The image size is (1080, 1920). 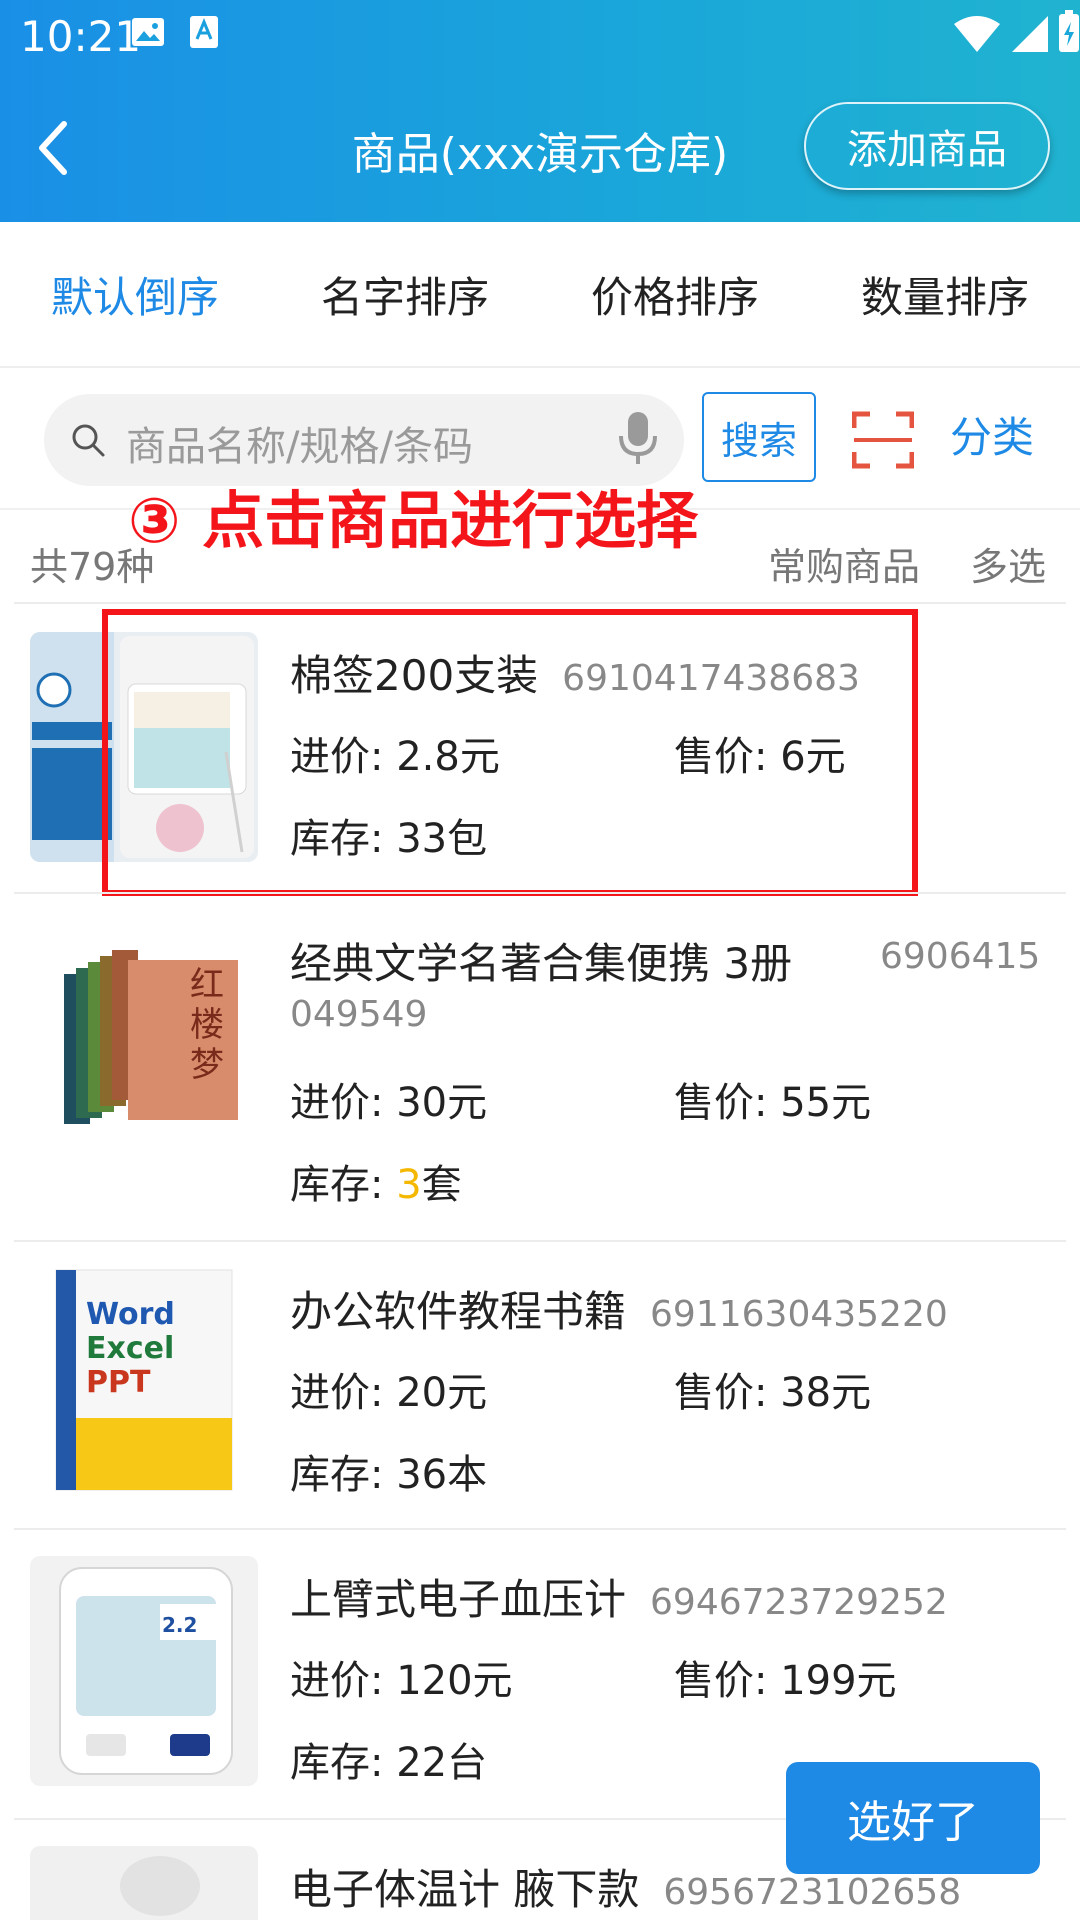 I want to click on low-stock-number: 3, so click(x=409, y=1185).